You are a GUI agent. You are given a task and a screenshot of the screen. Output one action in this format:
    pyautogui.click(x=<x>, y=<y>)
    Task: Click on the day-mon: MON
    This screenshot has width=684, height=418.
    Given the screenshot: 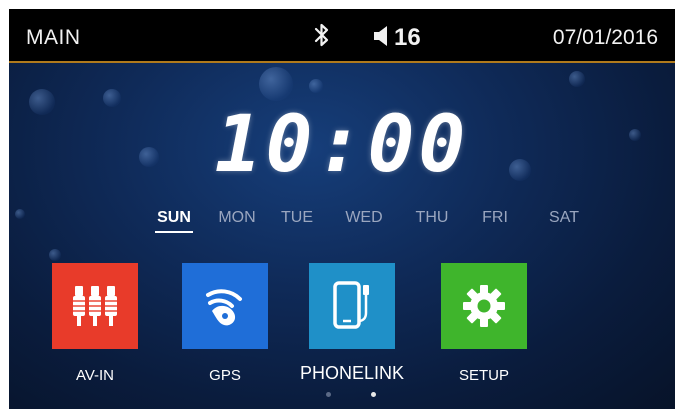 What is the action you would take?
    pyautogui.click(x=237, y=217)
    